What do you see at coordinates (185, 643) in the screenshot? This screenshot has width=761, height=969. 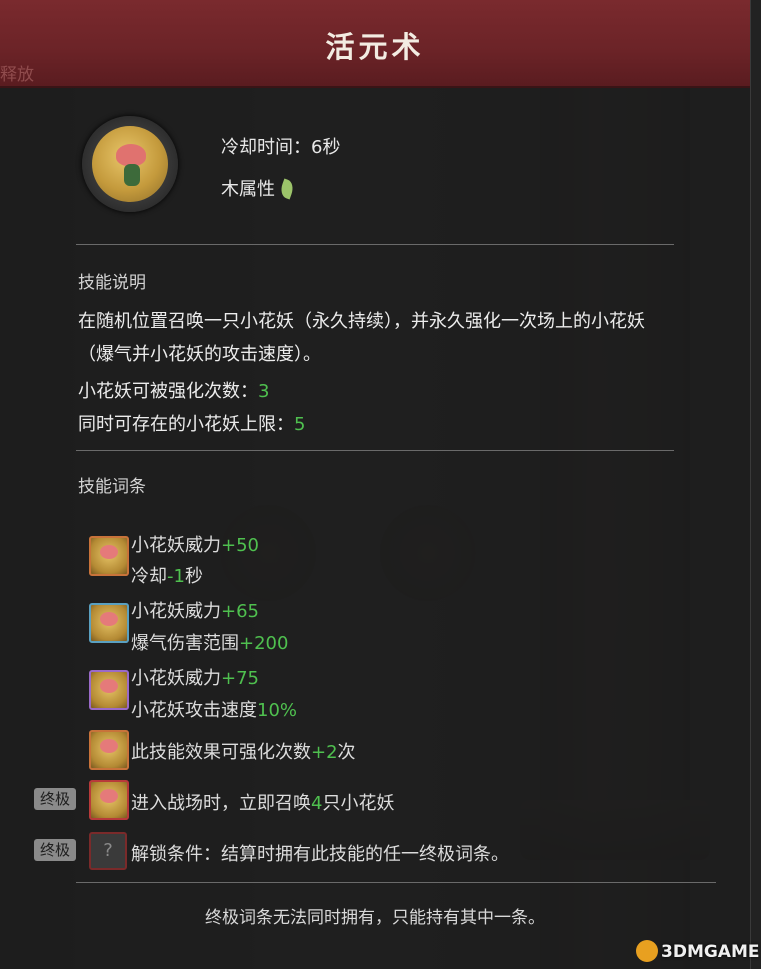 I see `entry-label: 爆气伤害范围` at bounding box center [185, 643].